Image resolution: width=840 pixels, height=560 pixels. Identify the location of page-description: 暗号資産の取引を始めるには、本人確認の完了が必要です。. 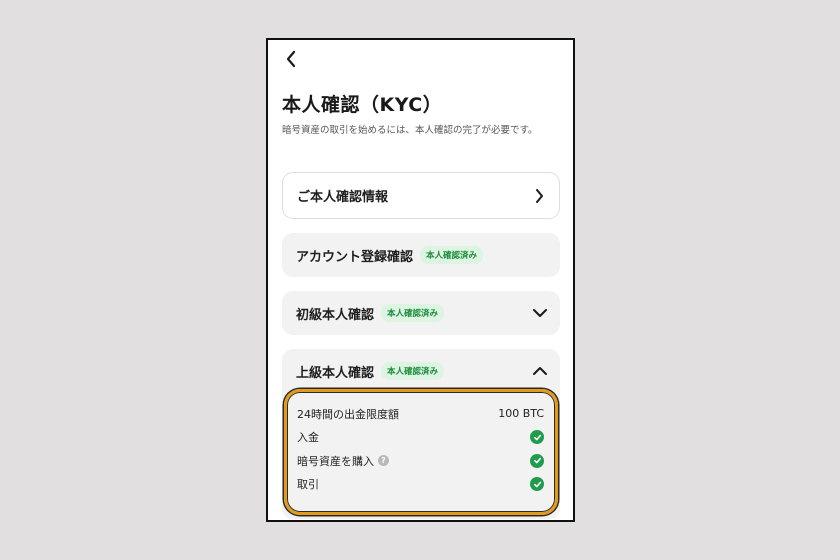
(410, 130).